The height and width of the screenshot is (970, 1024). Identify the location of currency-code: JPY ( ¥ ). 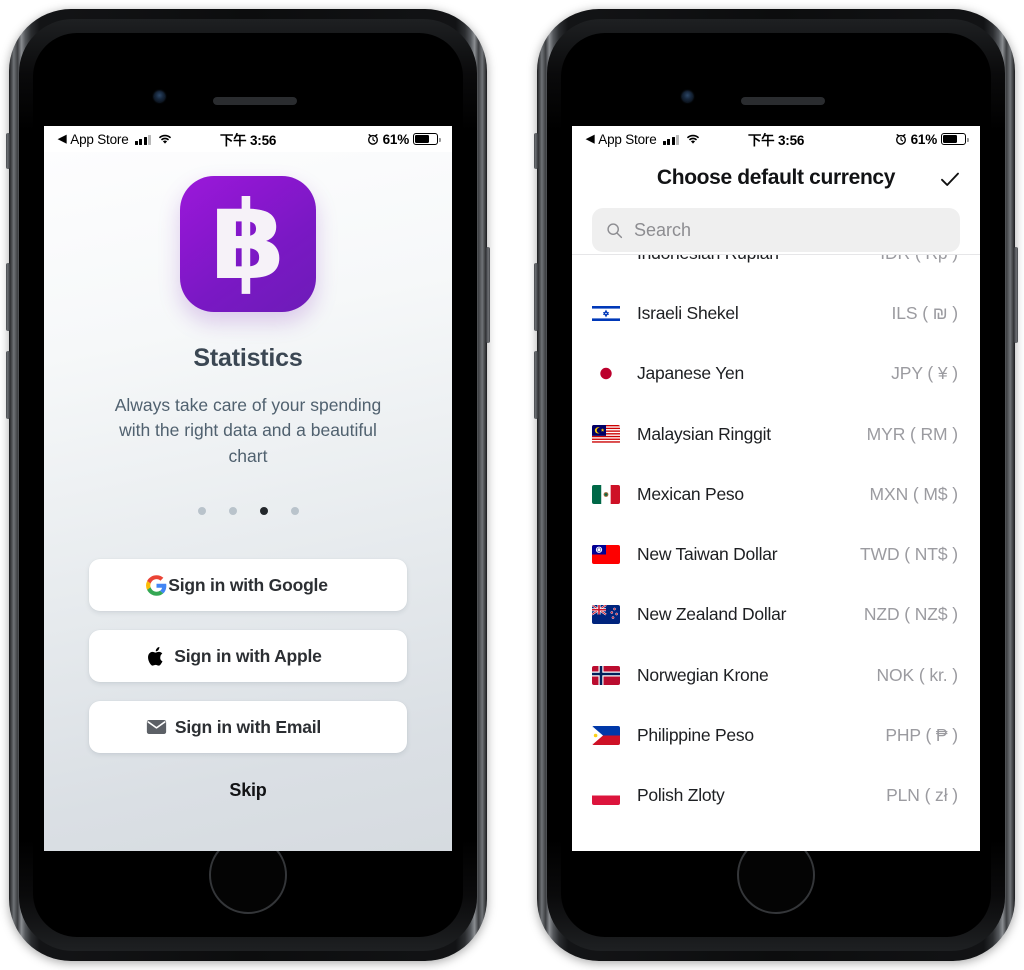
(924, 373).